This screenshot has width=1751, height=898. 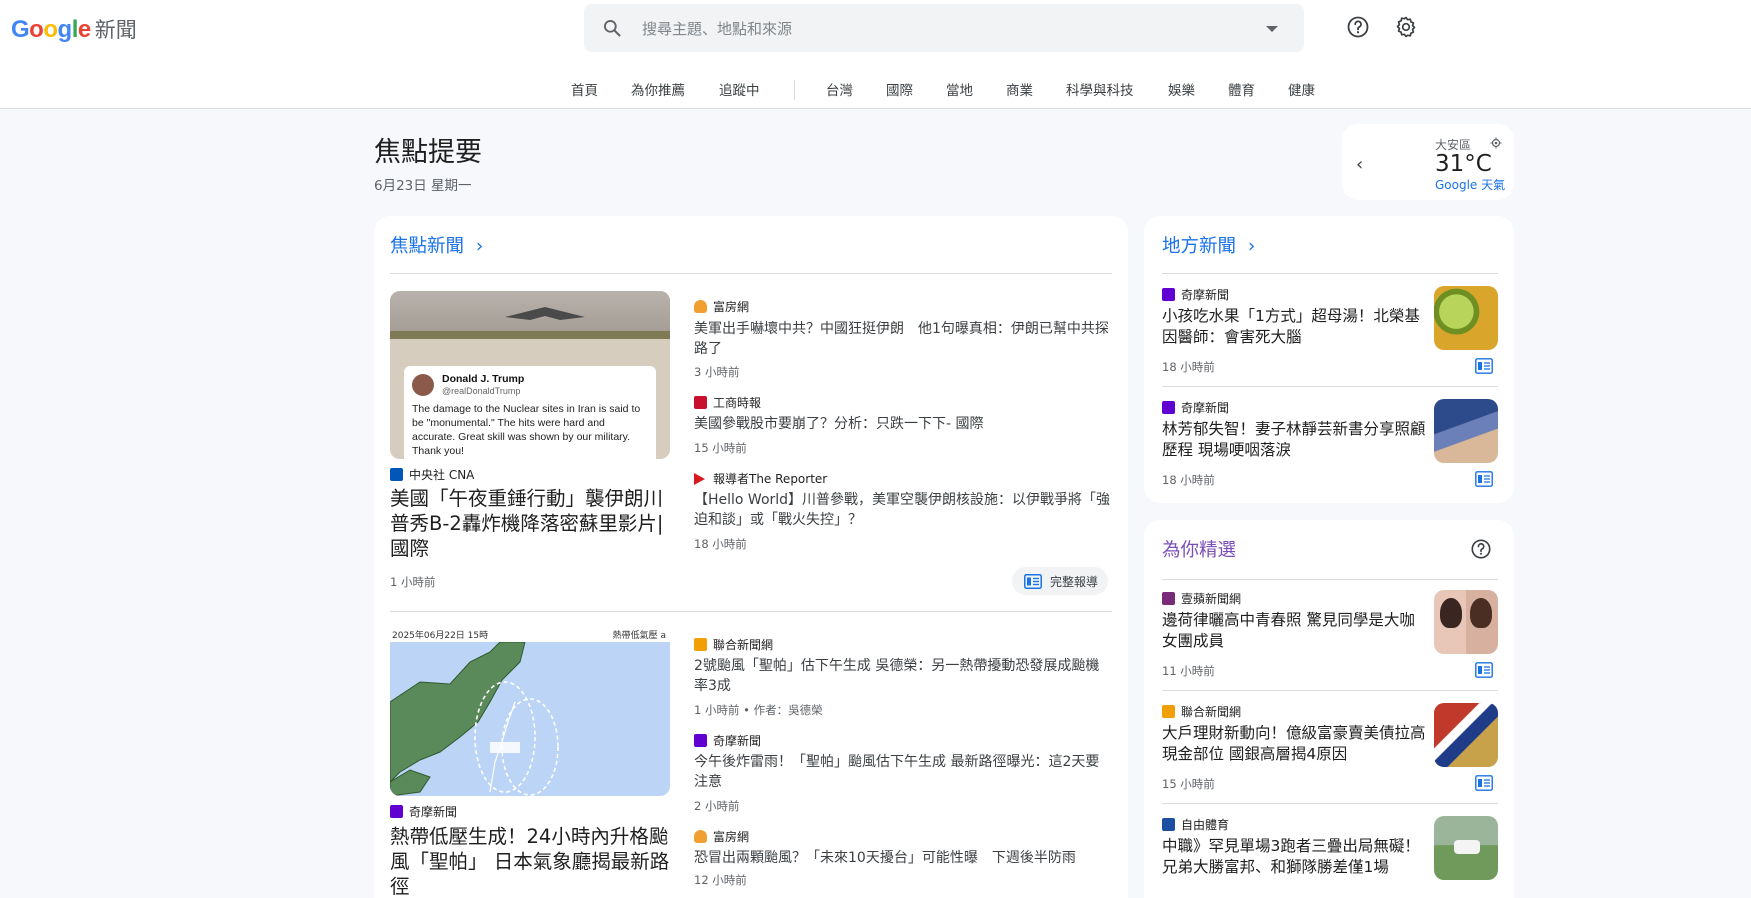 I want to click on search-input: 搜尋主題、地點和來源, so click(x=717, y=28).